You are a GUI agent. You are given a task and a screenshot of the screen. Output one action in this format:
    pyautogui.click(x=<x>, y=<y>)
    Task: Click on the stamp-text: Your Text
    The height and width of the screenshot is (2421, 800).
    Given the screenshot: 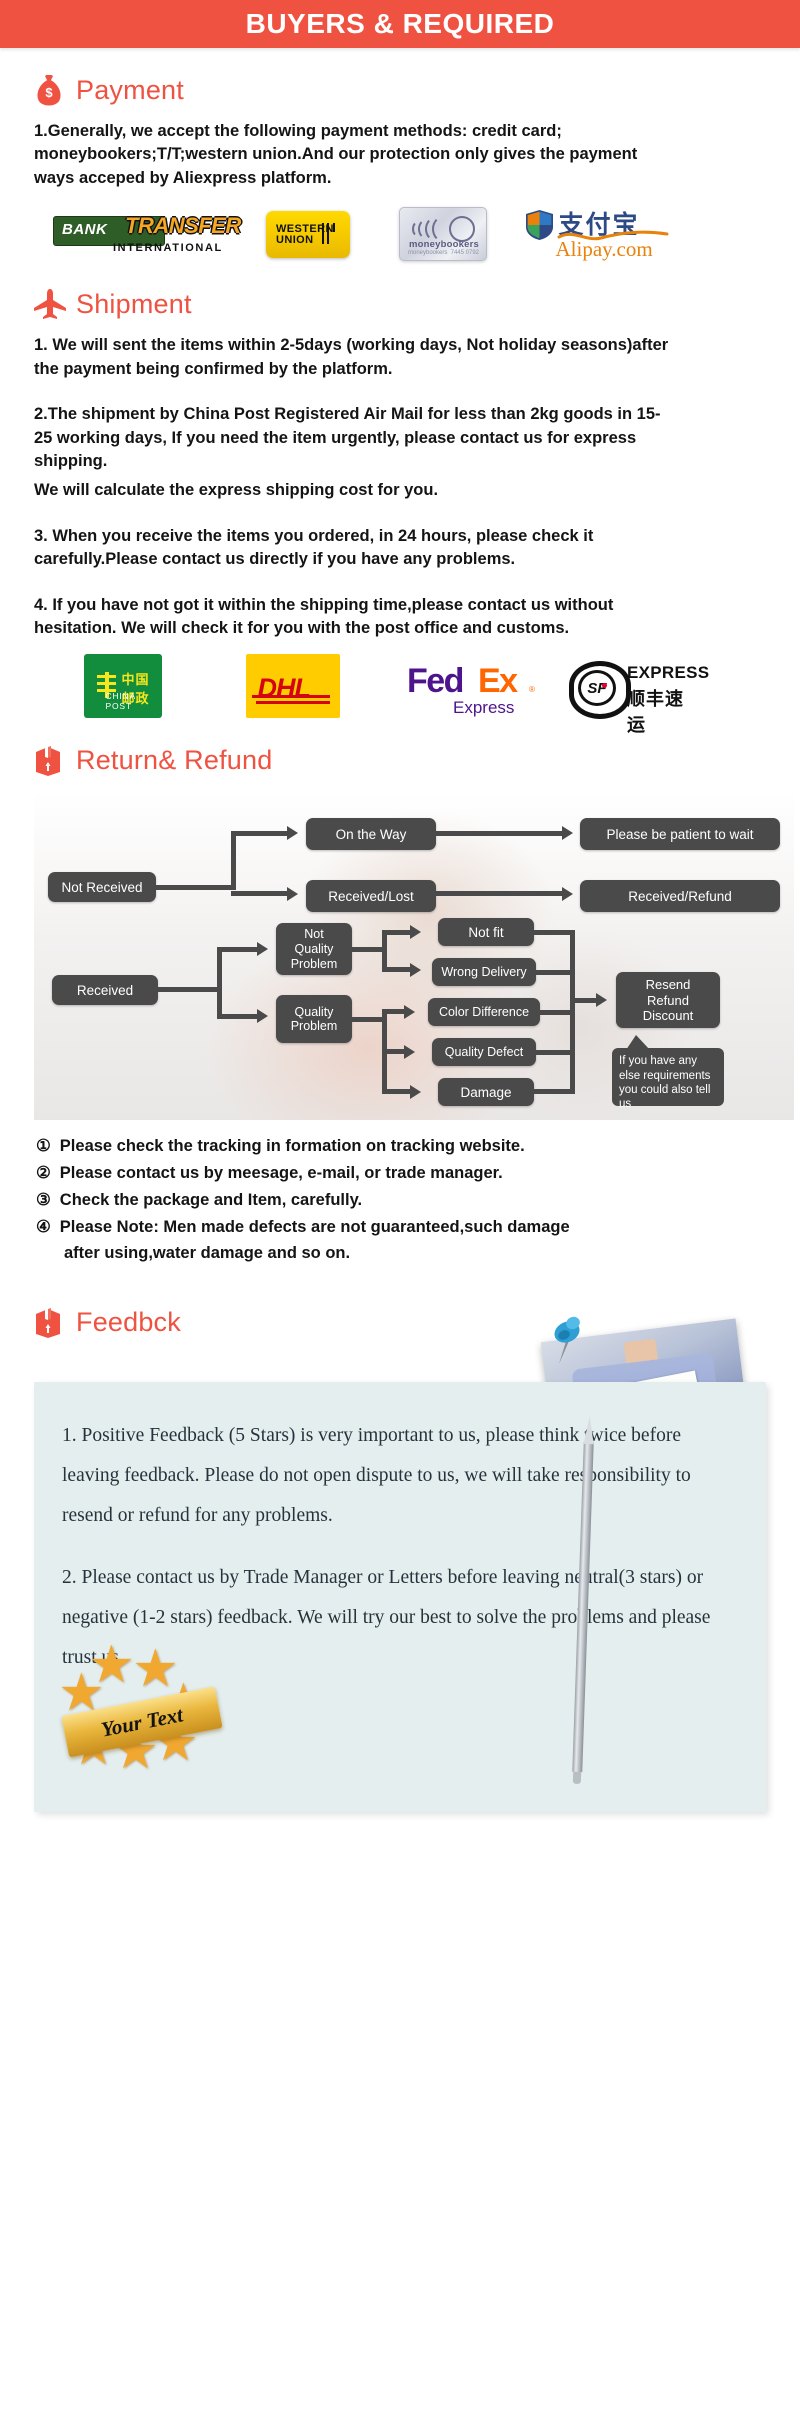 What is the action you would take?
    pyautogui.click(x=142, y=1722)
    